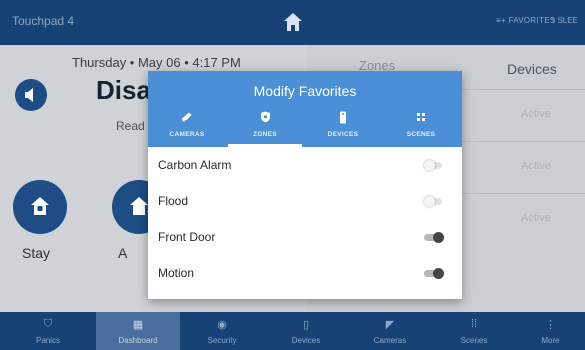 The width and height of the screenshot is (585, 350). What do you see at coordinates (36, 253) in the screenshot?
I see `stay-label: Stay` at bounding box center [36, 253].